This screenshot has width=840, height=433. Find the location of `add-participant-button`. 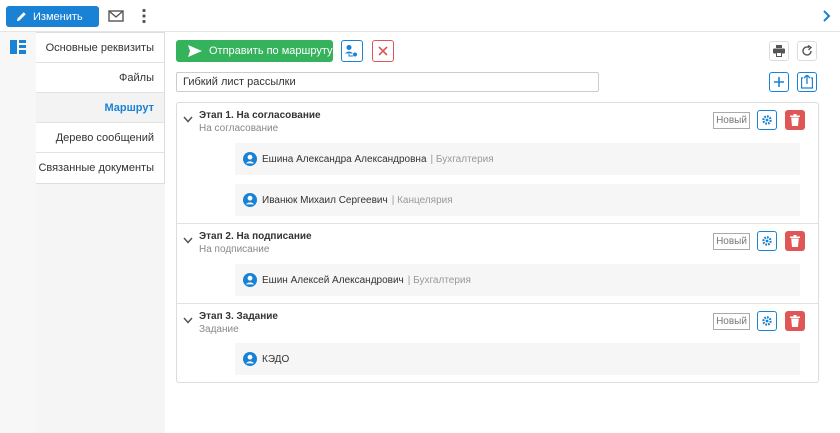

add-participant-button is located at coordinates (779, 82).